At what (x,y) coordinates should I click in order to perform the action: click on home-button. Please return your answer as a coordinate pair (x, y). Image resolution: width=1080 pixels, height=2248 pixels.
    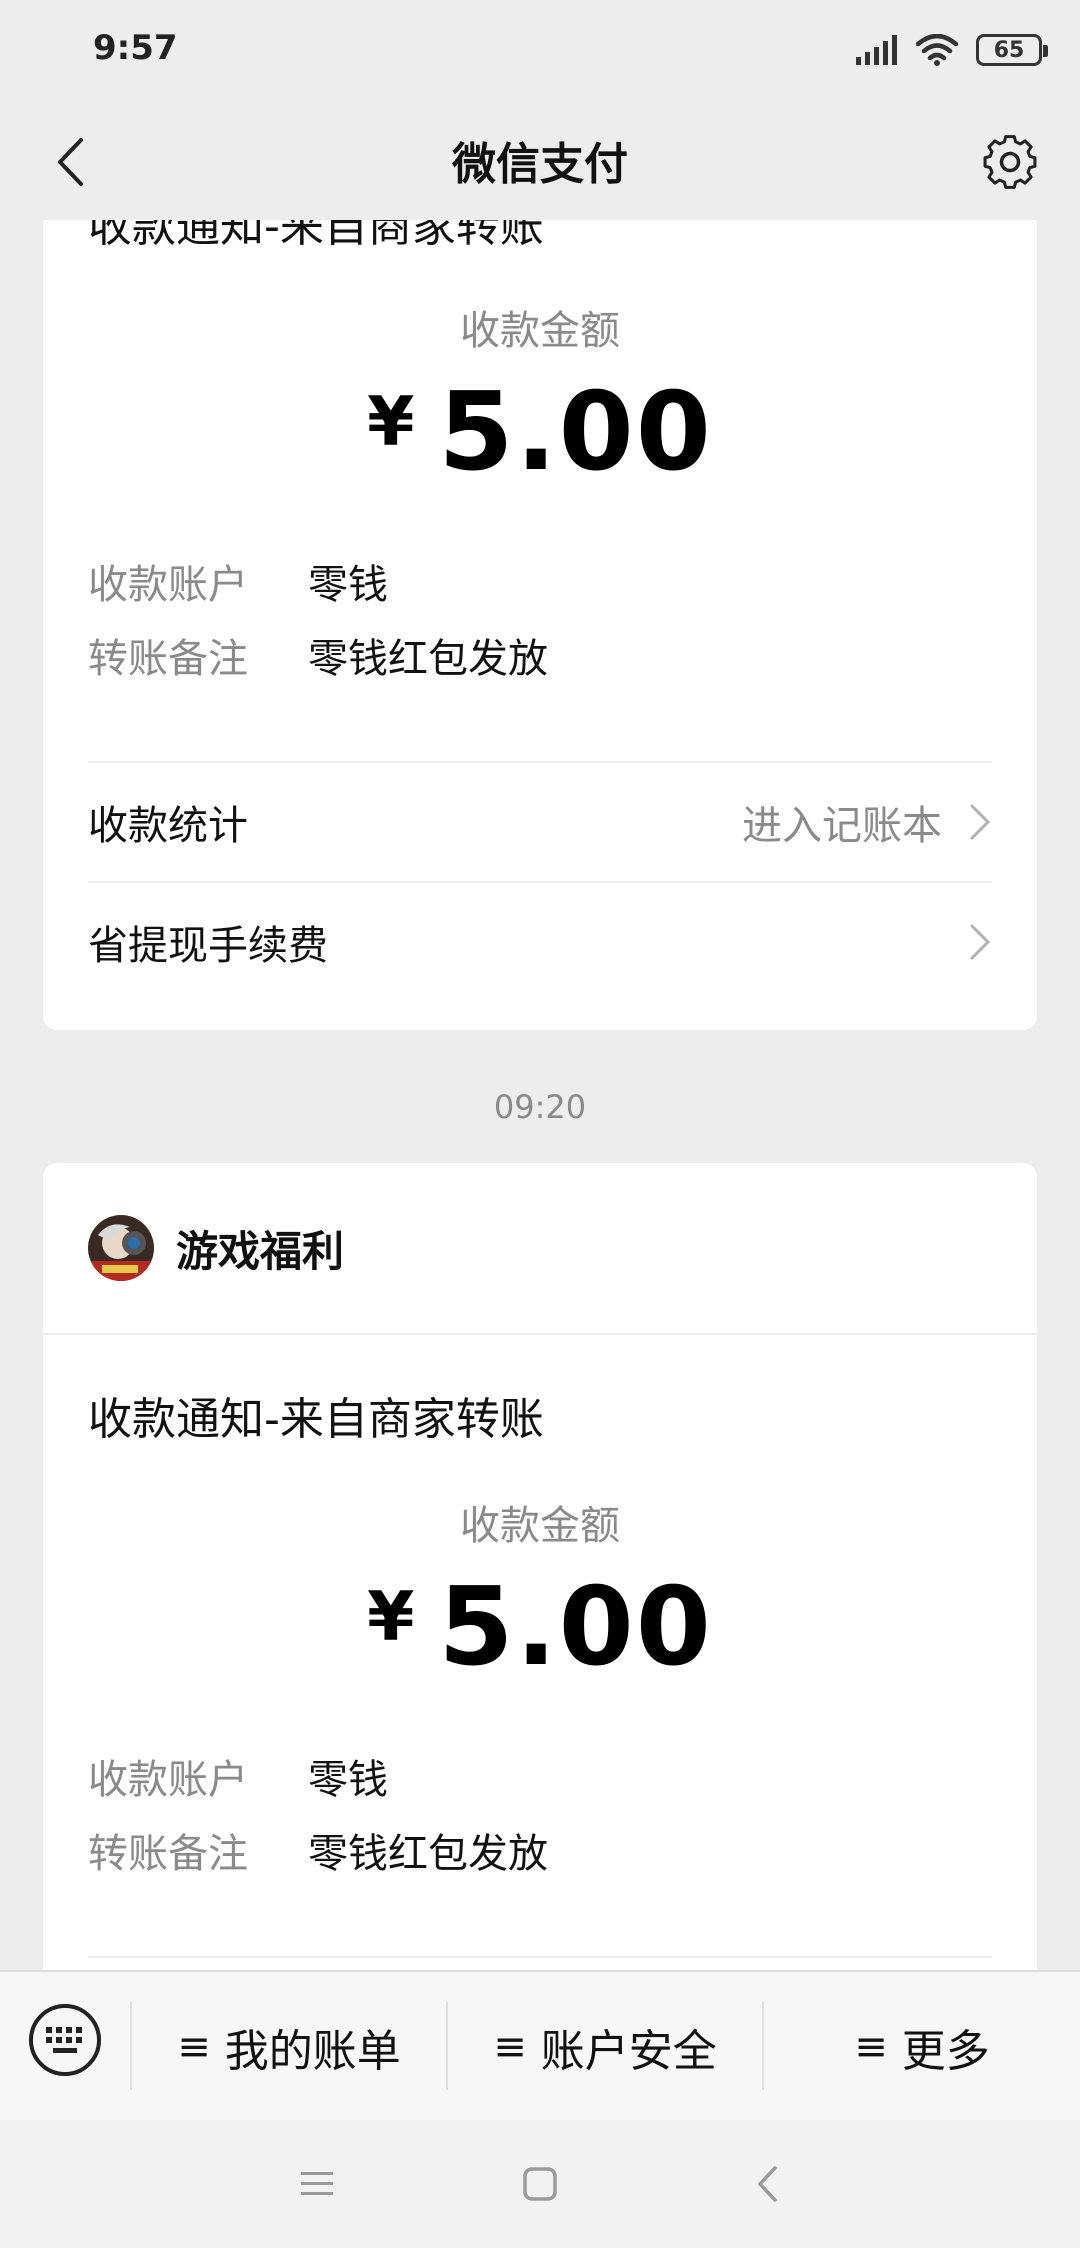
    Looking at the image, I should click on (540, 2184).